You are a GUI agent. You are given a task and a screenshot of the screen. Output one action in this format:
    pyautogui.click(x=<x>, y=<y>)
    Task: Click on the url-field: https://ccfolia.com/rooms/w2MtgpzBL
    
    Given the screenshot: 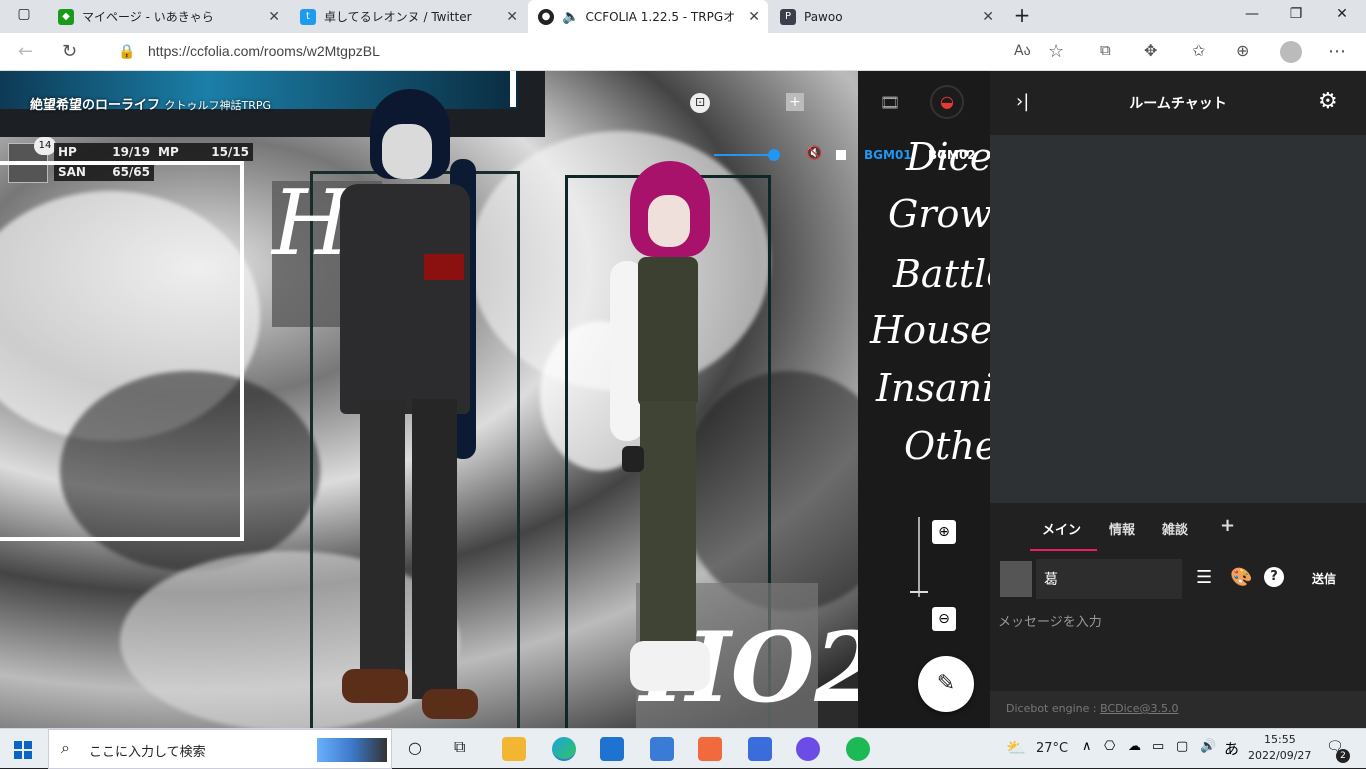 What is the action you would take?
    pyautogui.click(x=264, y=51)
    